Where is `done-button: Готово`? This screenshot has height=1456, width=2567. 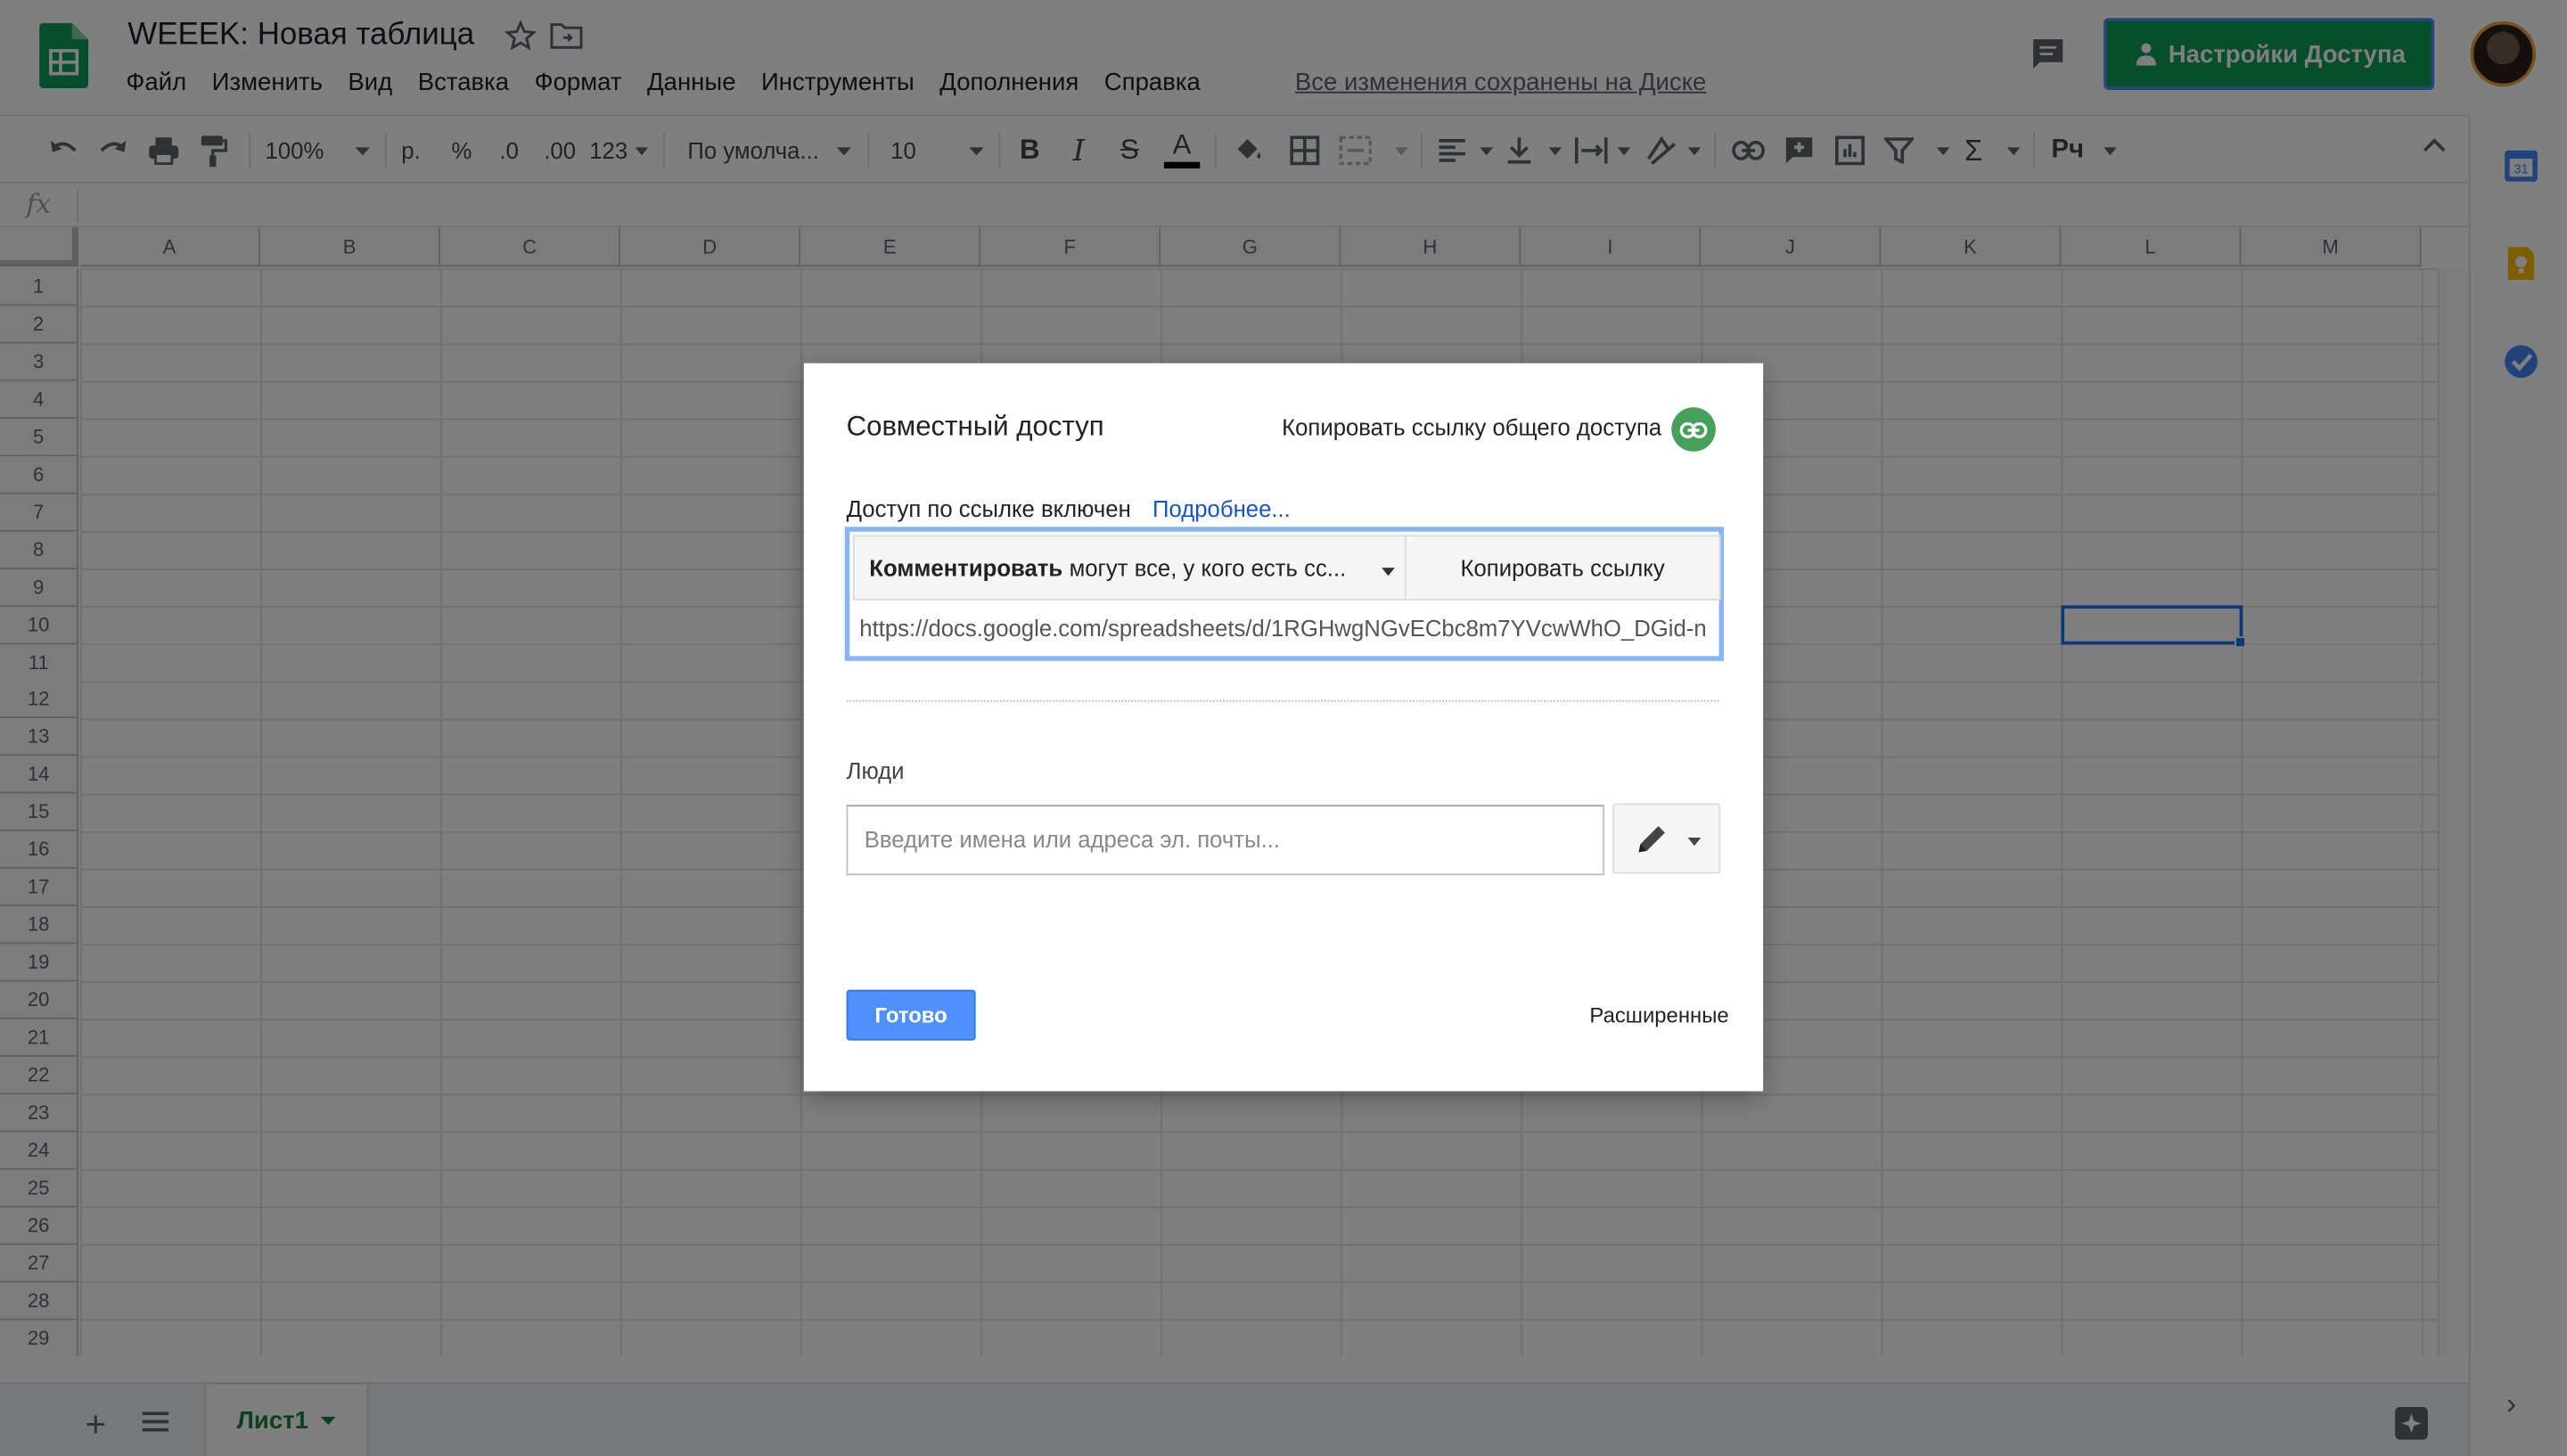 done-button: Готово is located at coordinates (911, 1015).